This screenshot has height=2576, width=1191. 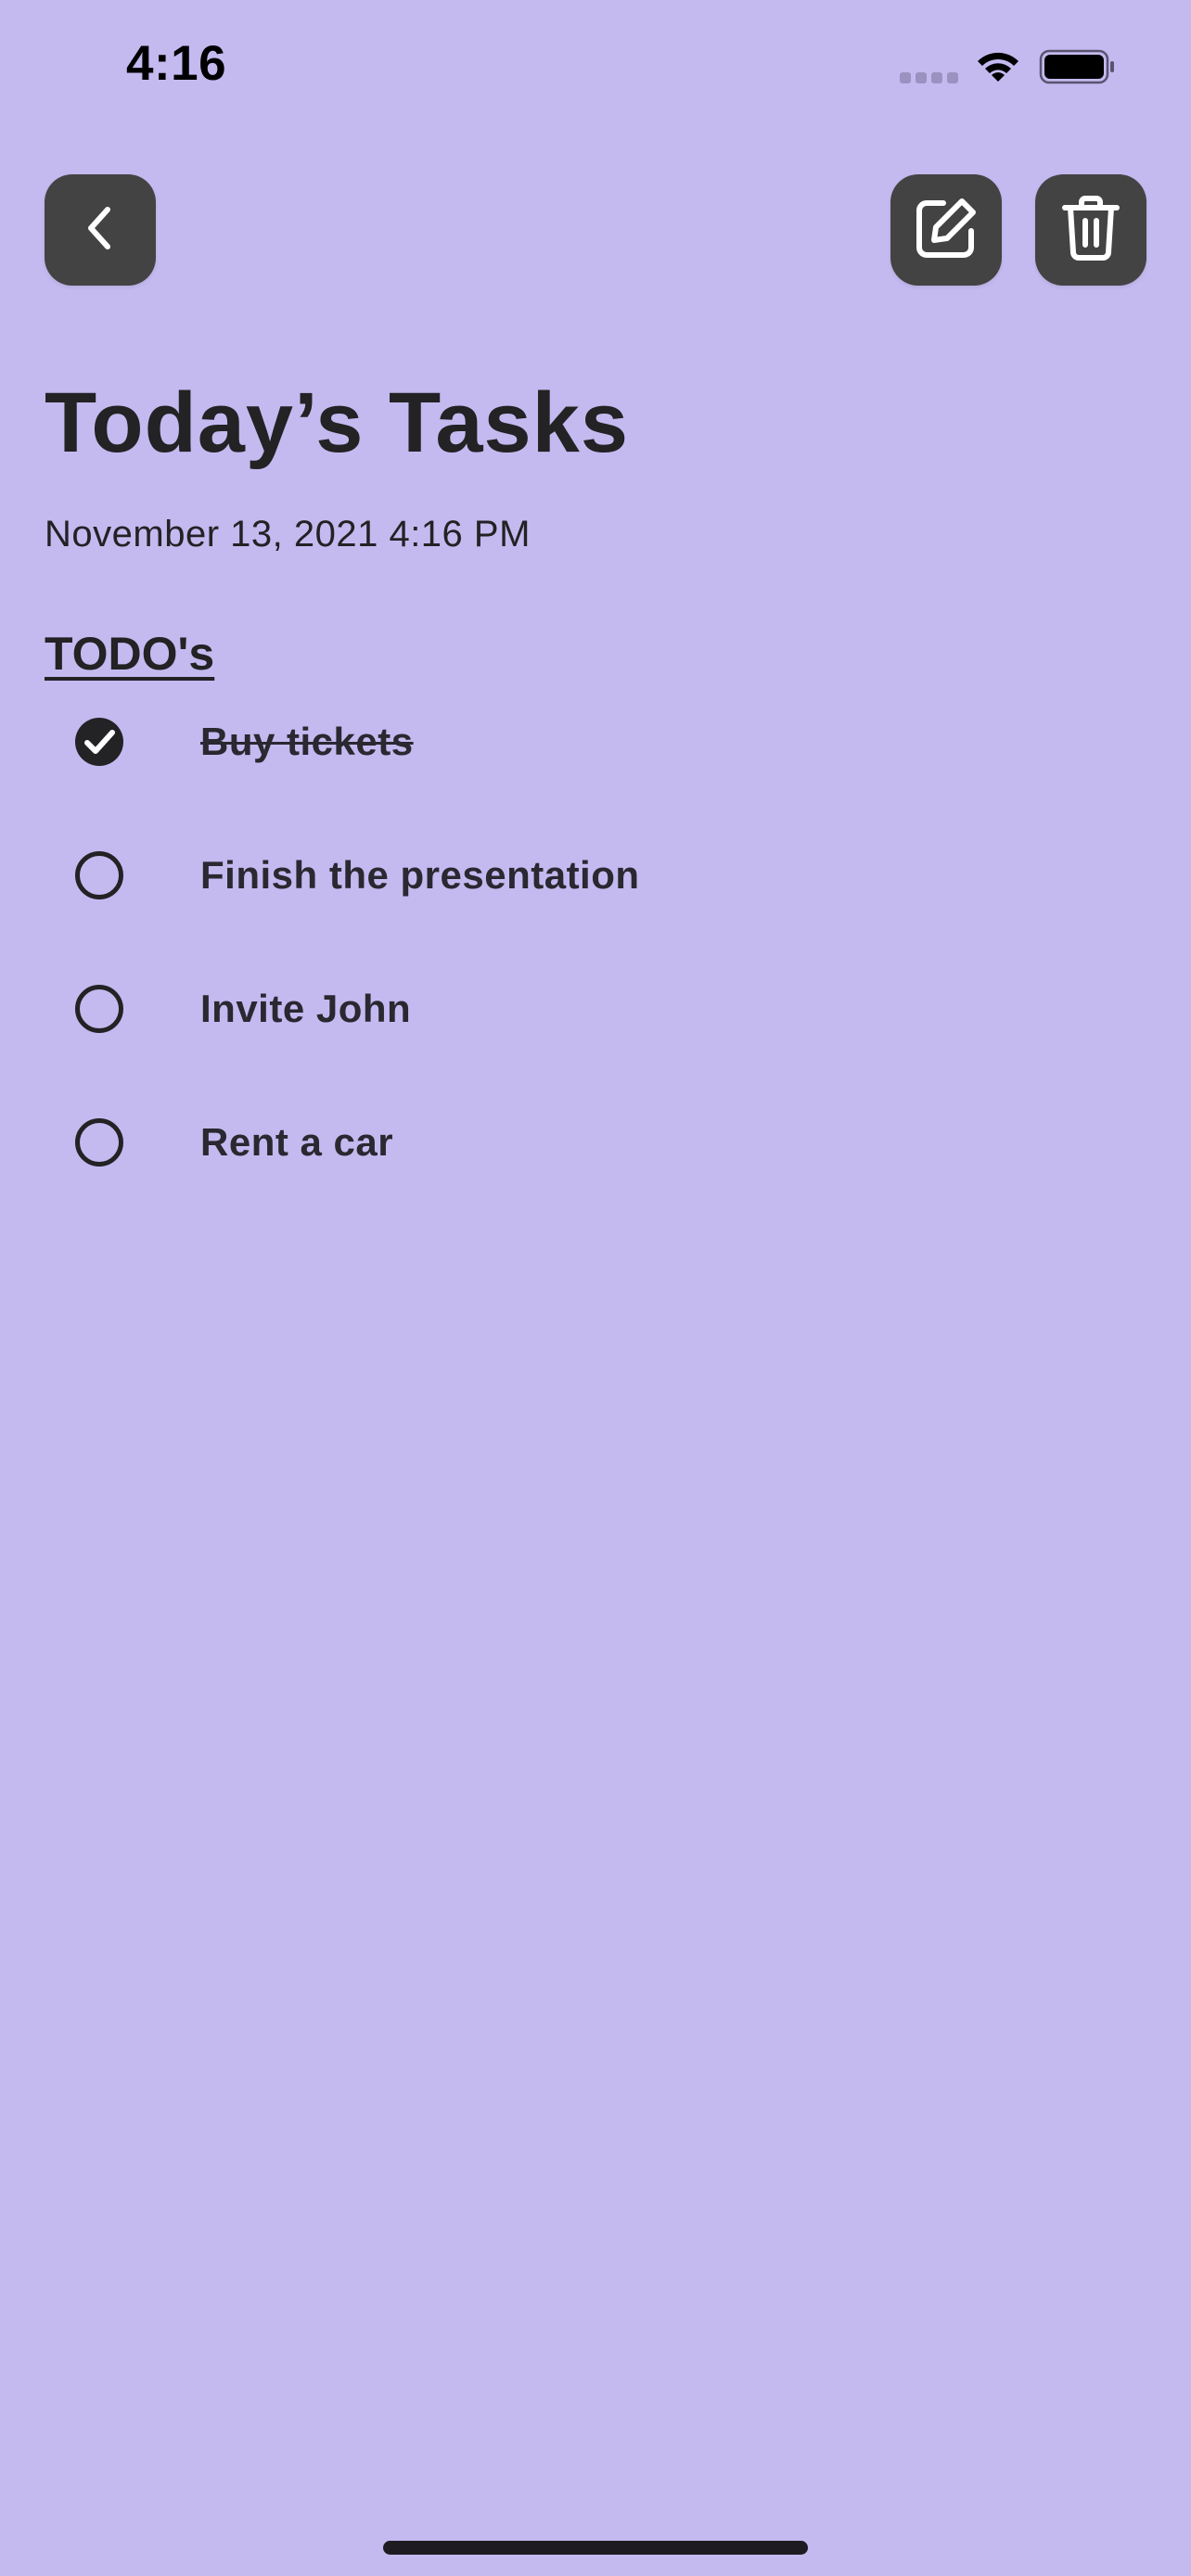 What do you see at coordinates (307, 742) in the screenshot?
I see `todo-label: Buy tickets` at bounding box center [307, 742].